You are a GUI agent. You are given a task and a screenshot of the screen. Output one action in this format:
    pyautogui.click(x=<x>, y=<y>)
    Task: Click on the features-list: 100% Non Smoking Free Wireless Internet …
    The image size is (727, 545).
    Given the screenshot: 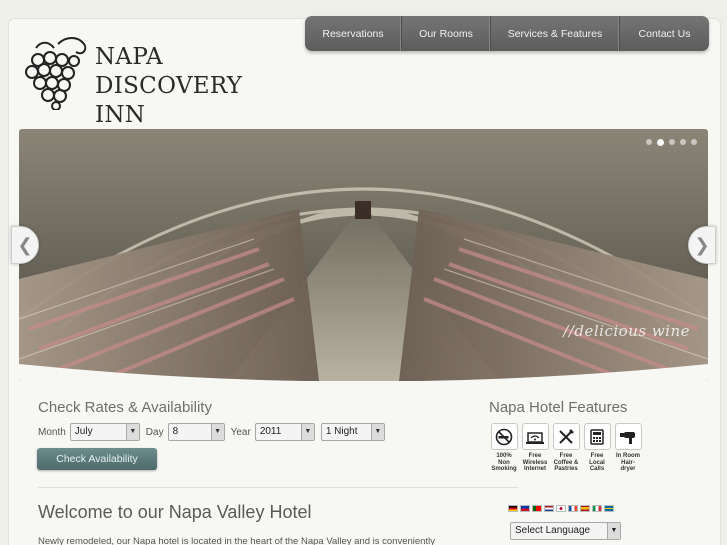 What is the action you would take?
    pyautogui.click(x=566, y=448)
    